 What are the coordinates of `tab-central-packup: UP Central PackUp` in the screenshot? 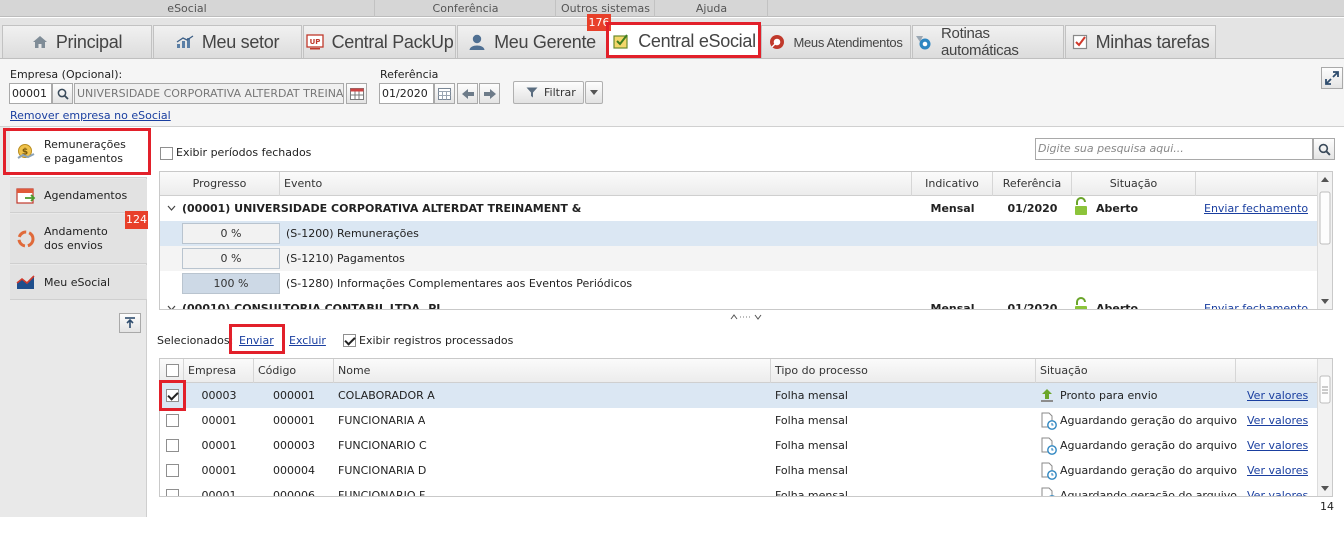 It's located at (379, 41).